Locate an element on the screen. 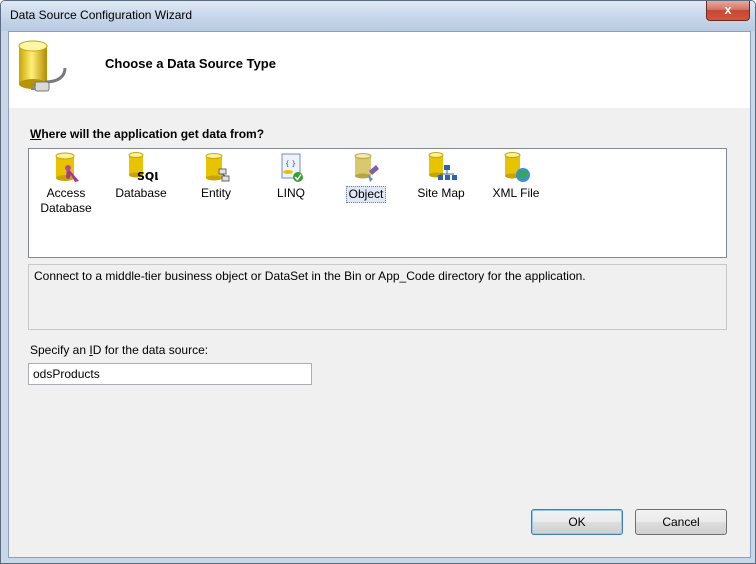  close-button: x is located at coordinates (728, 11).